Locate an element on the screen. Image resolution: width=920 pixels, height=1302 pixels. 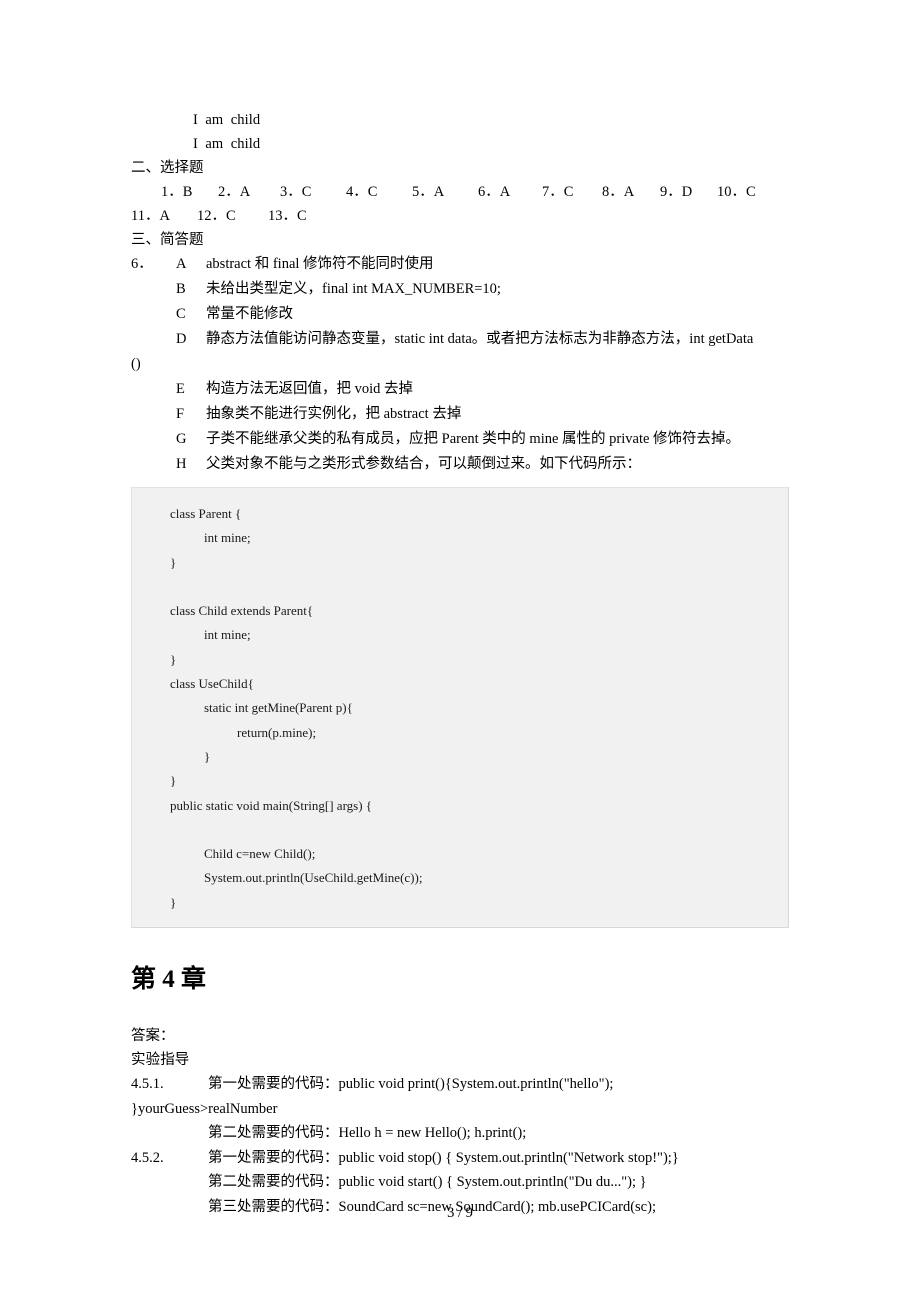
answer-text: abstract 和 final 修饰符不能同时使用 is located at coordinates (320, 264).